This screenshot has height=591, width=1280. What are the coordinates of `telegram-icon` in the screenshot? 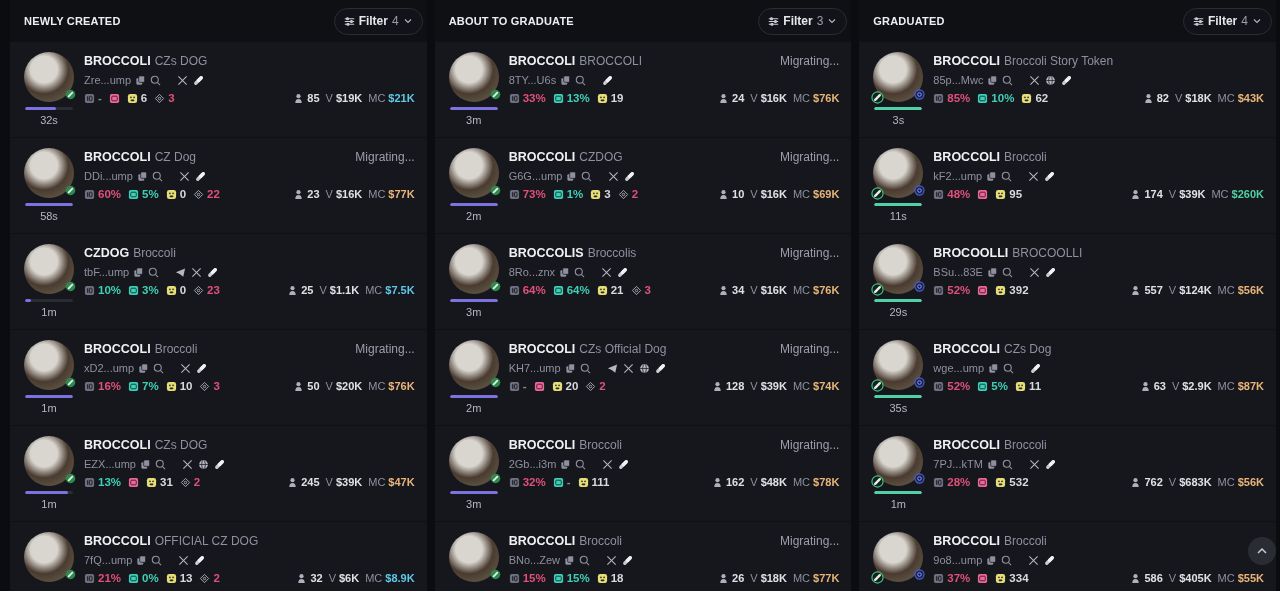 It's located at (612, 368).